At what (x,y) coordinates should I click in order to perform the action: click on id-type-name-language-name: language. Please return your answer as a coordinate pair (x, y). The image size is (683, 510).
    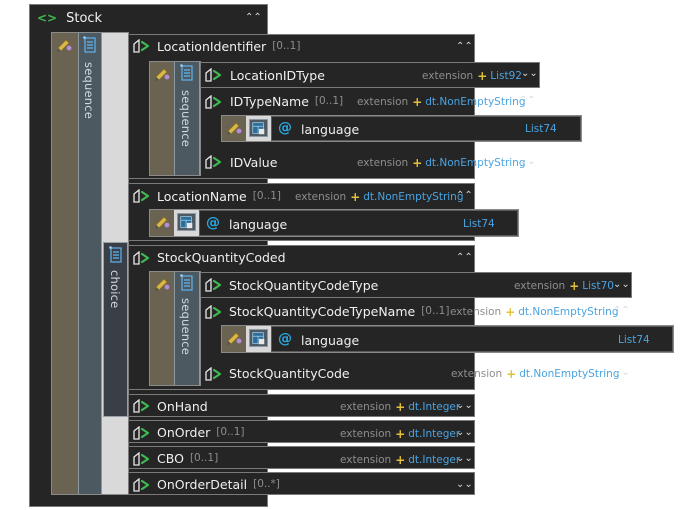
    Looking at the image, I should click on (330, 129).